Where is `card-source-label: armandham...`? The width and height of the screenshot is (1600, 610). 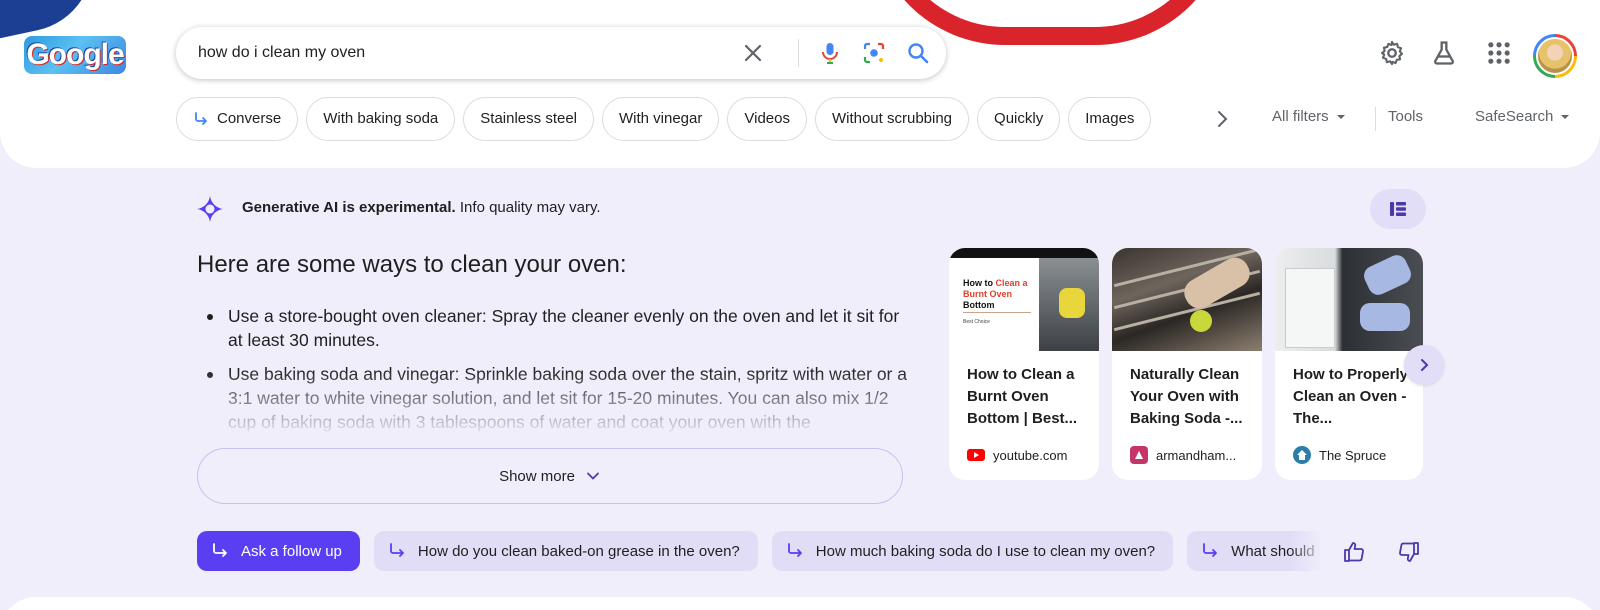
card-source-label: armandham... is located at coordinates (1196, 455).